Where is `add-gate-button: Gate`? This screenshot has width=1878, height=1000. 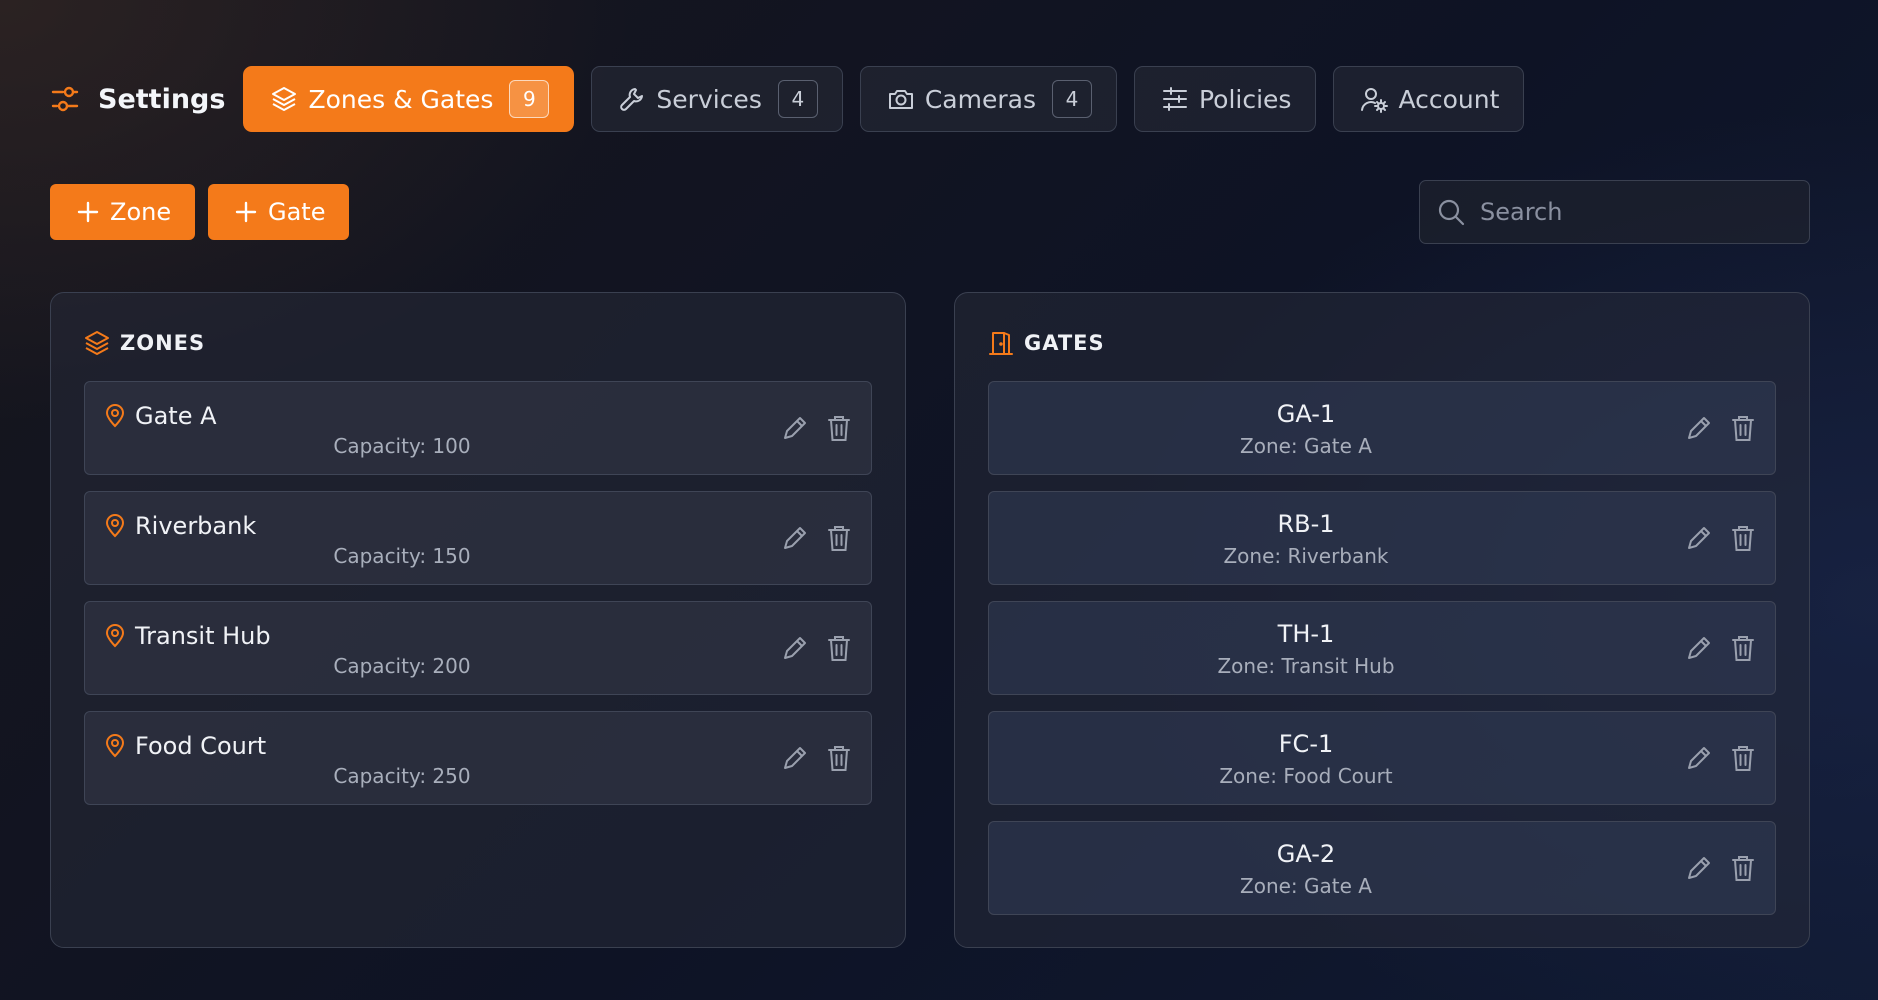 add-gate-button: Gate is located at coordinates (279, 212).